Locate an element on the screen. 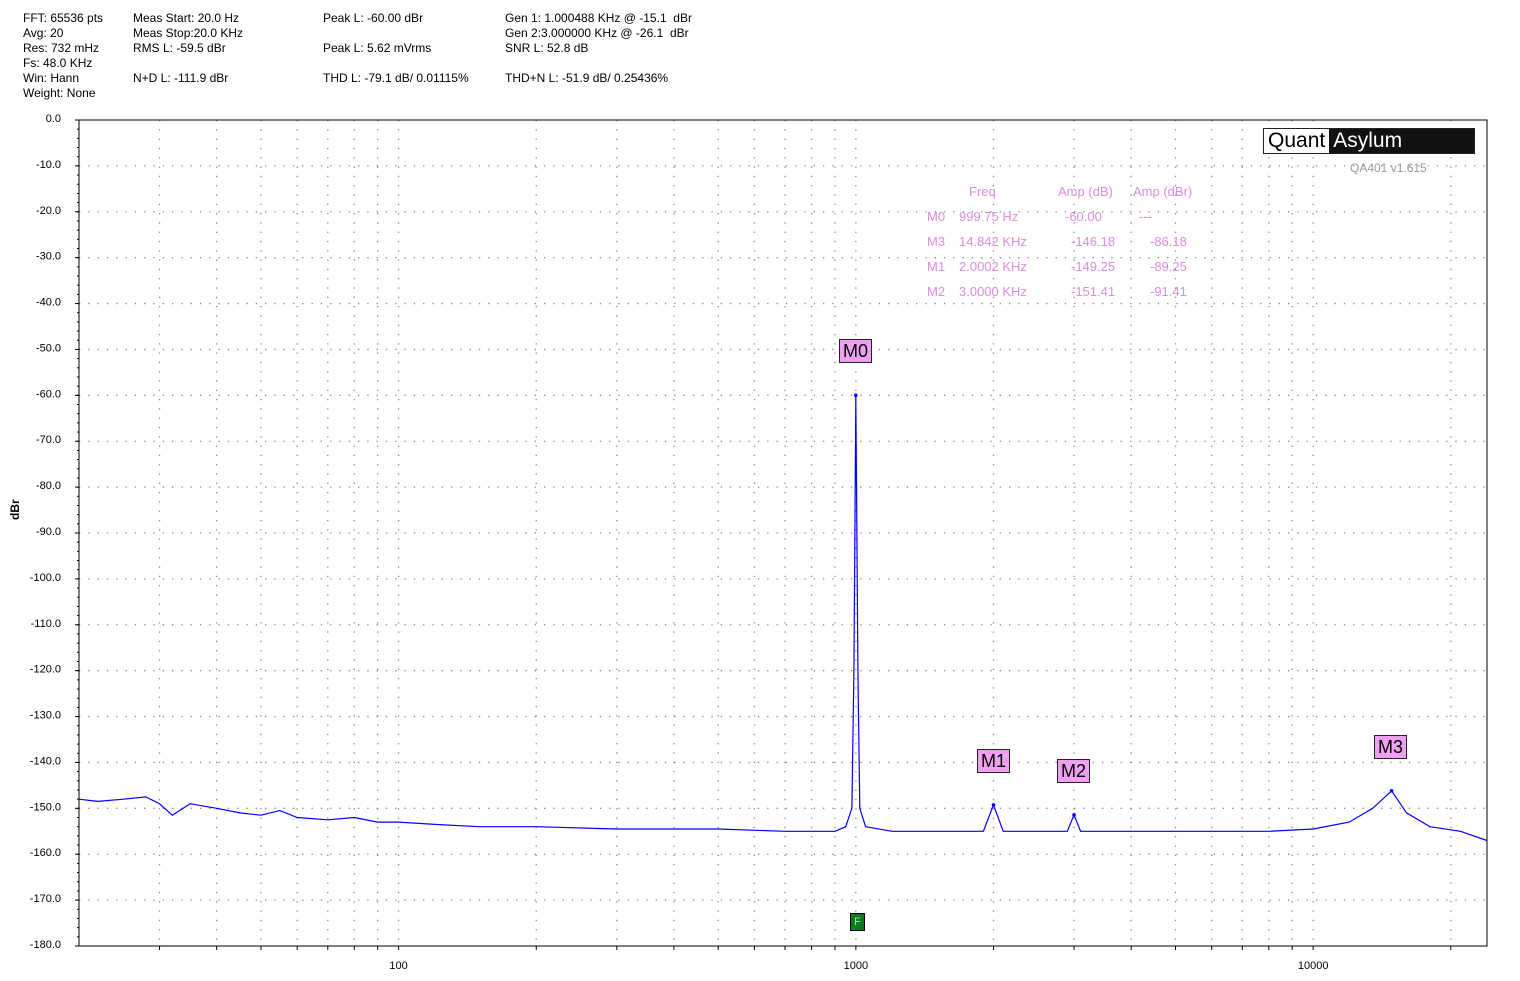  marker-id: M3 is located at coordinates (936, 241).